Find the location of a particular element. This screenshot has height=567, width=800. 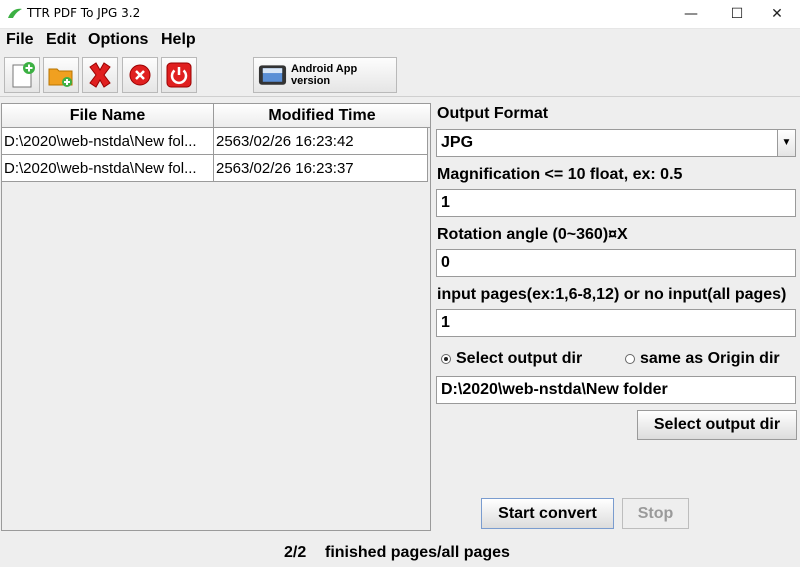

phone-icon is located at coordinates (272, 75).